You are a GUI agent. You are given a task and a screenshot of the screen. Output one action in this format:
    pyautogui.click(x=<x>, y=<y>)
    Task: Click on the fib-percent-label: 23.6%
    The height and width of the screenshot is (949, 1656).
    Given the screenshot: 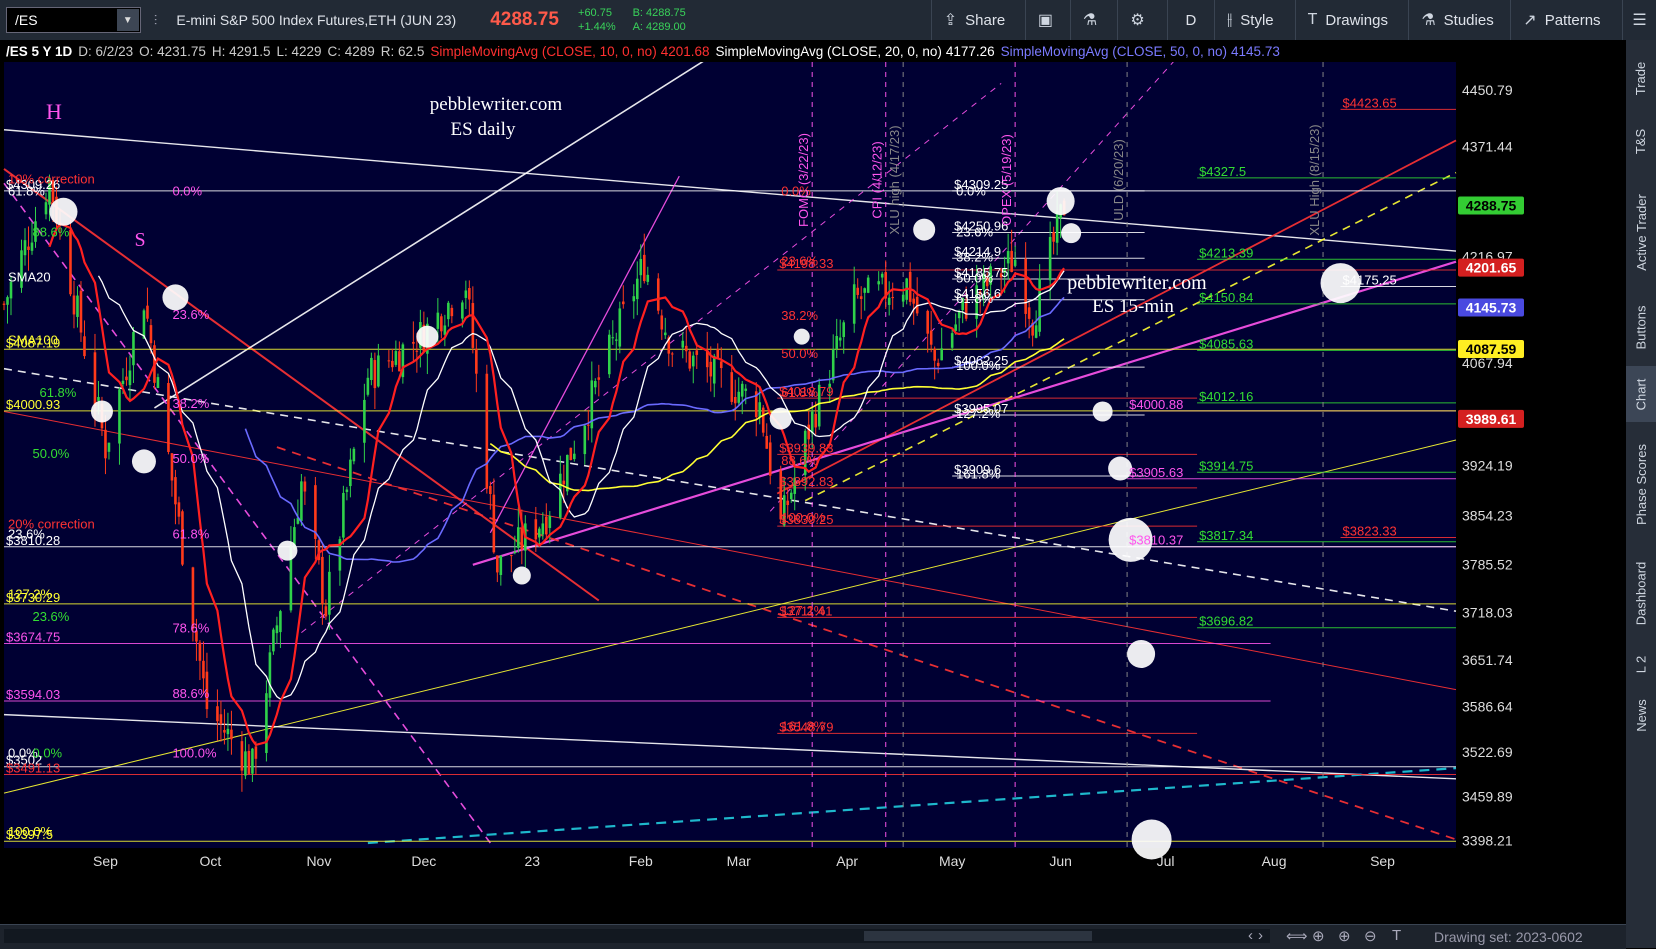 What is the action you would take?
    pyautogui.click(x=50, y=616)
    